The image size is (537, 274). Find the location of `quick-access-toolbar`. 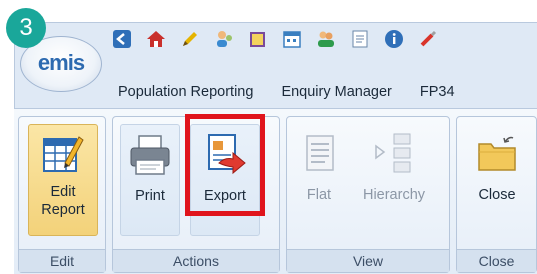

quick-access-toolbar is located at coordinates (320, 39).